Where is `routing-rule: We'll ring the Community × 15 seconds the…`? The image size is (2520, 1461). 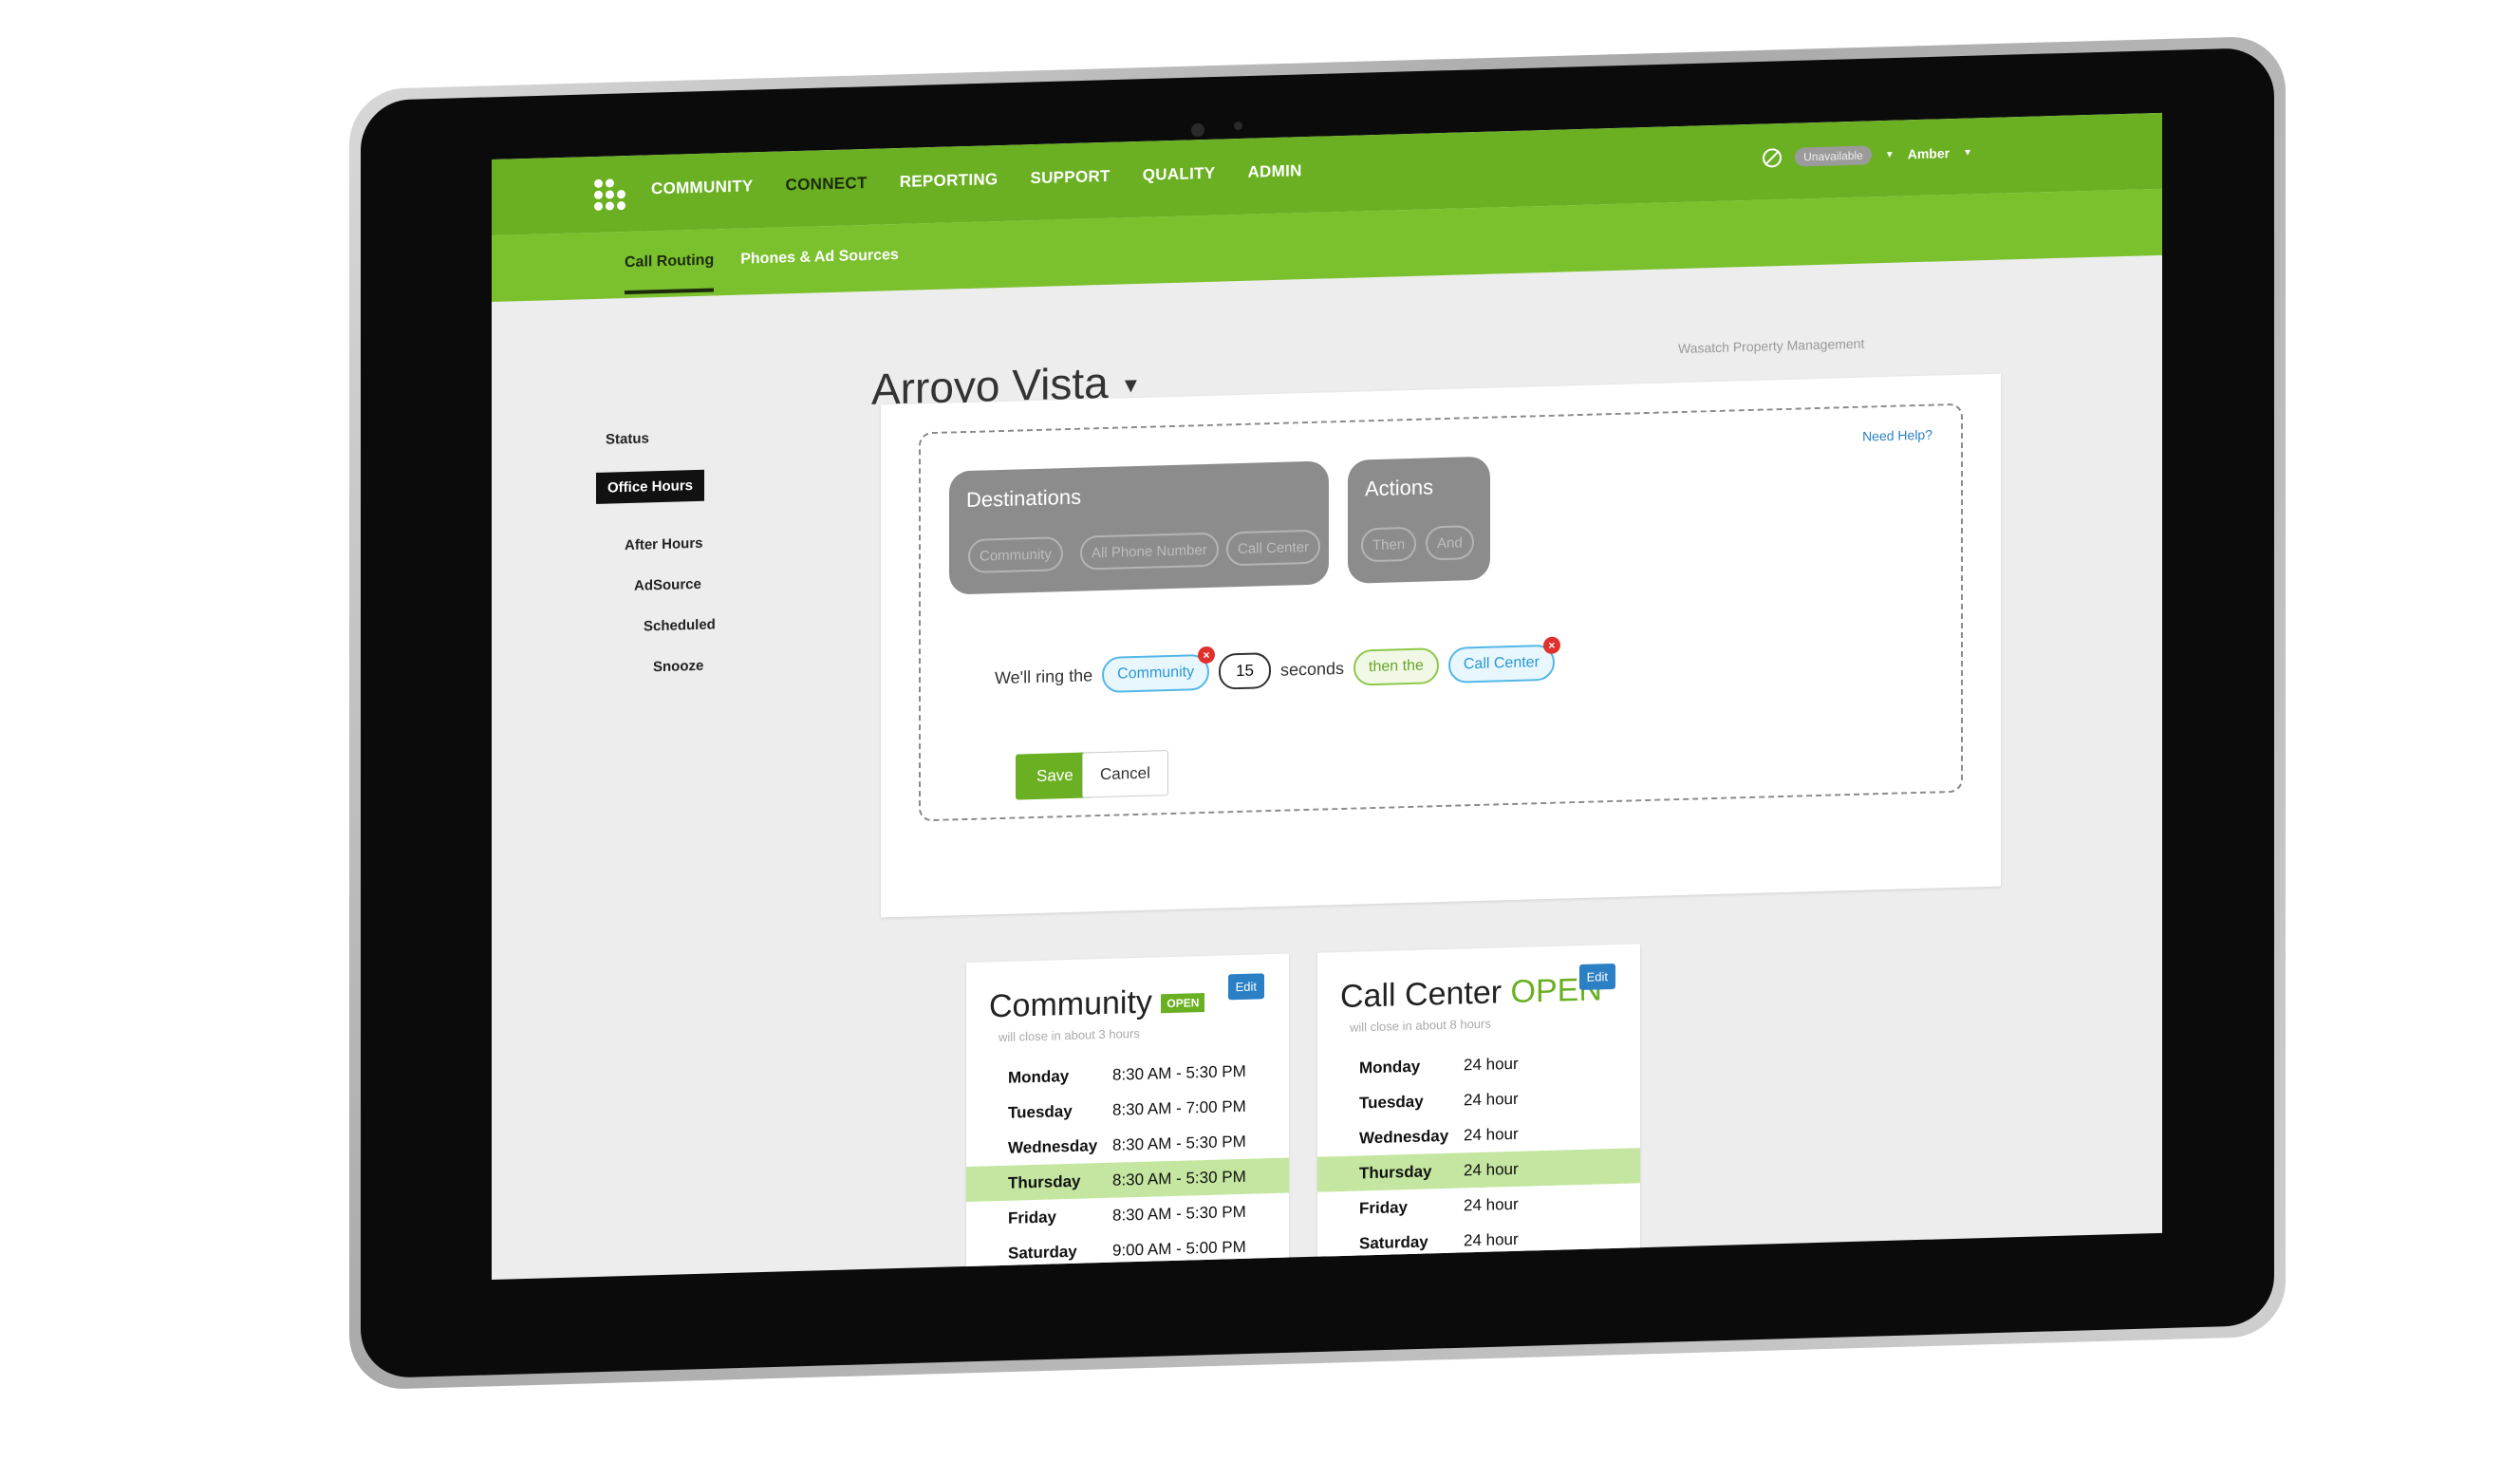
routing-rule: We'll ring the Community × 15 seconds the… is located at coordinates (1277, 666).